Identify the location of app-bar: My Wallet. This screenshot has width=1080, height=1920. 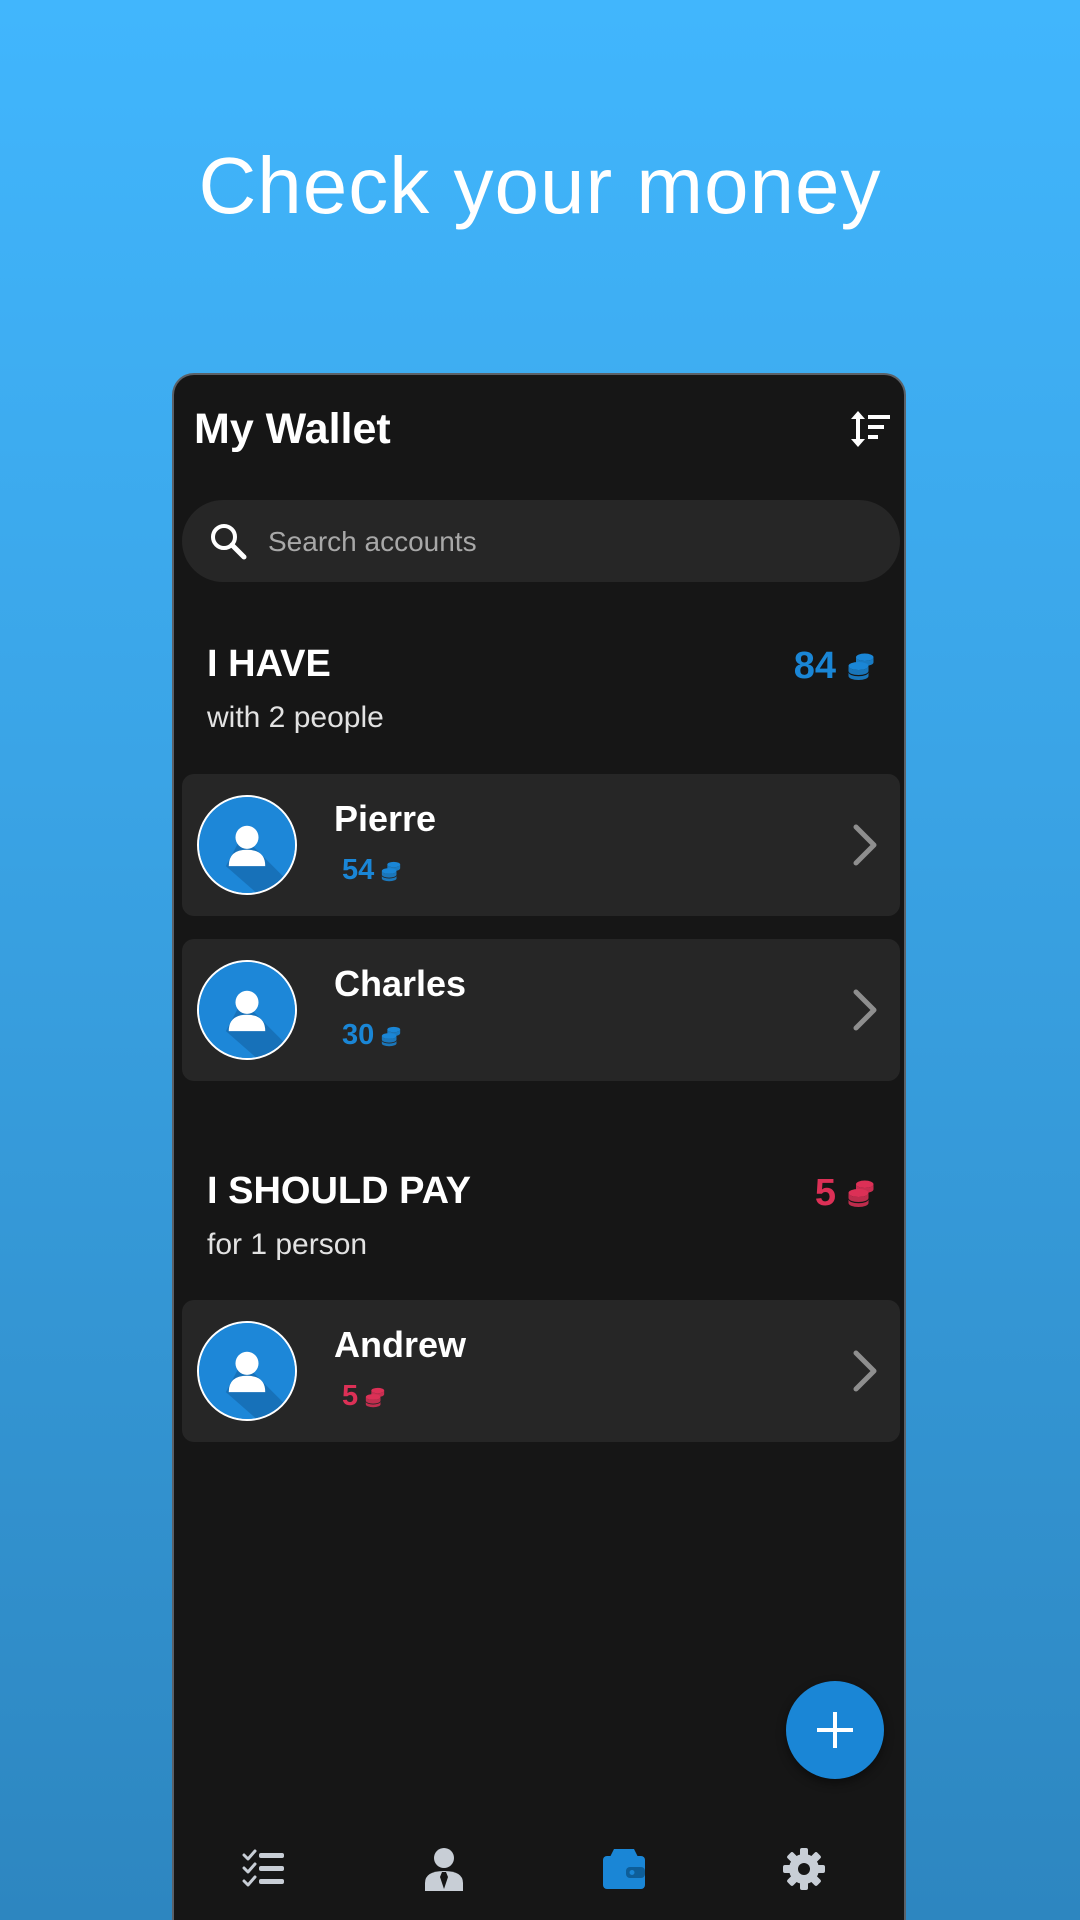
(539, 430).